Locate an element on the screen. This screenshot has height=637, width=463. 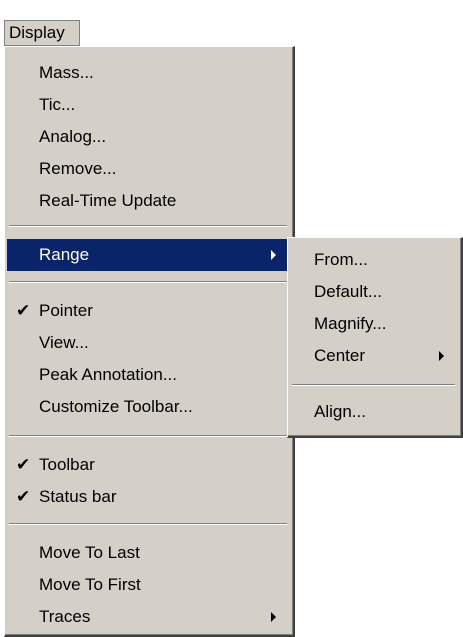
menu-item-pointer-label: Pointer is located at coordinates (66, 310).